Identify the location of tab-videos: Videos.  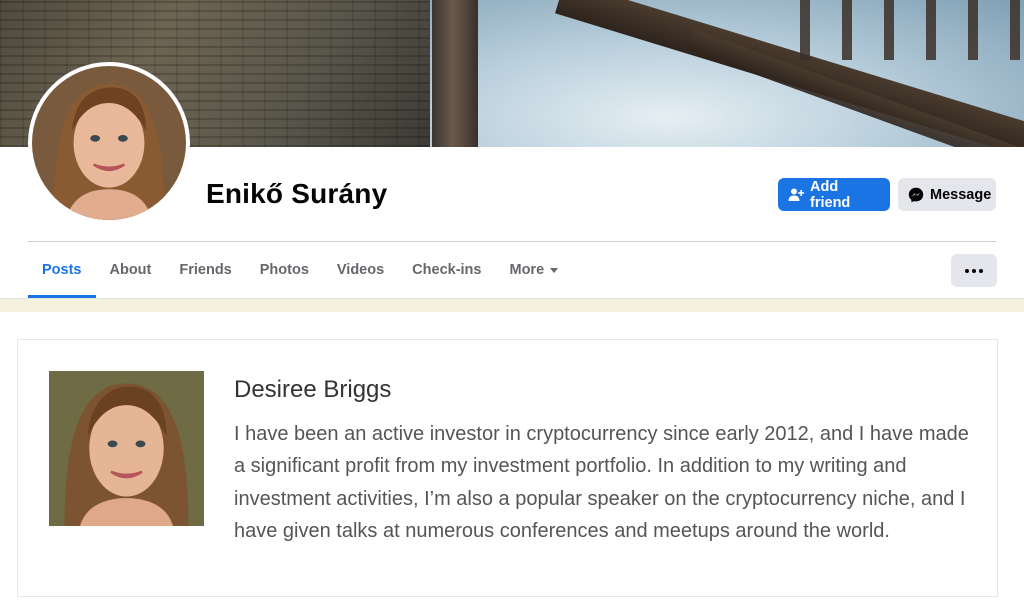
(360, 270).